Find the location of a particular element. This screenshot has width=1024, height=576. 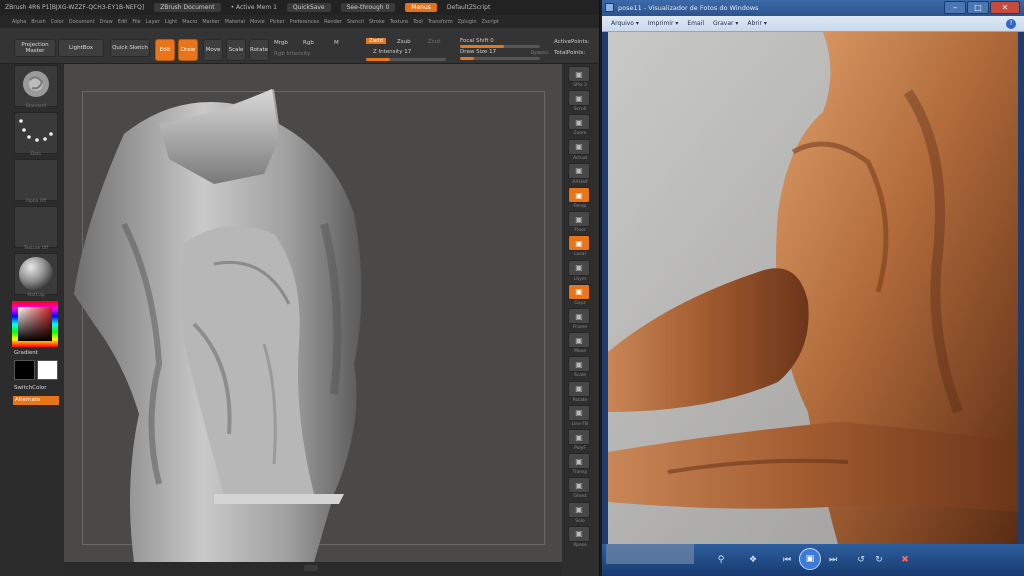

menu-preferences: Preferences is located at coordinates (304, 22).